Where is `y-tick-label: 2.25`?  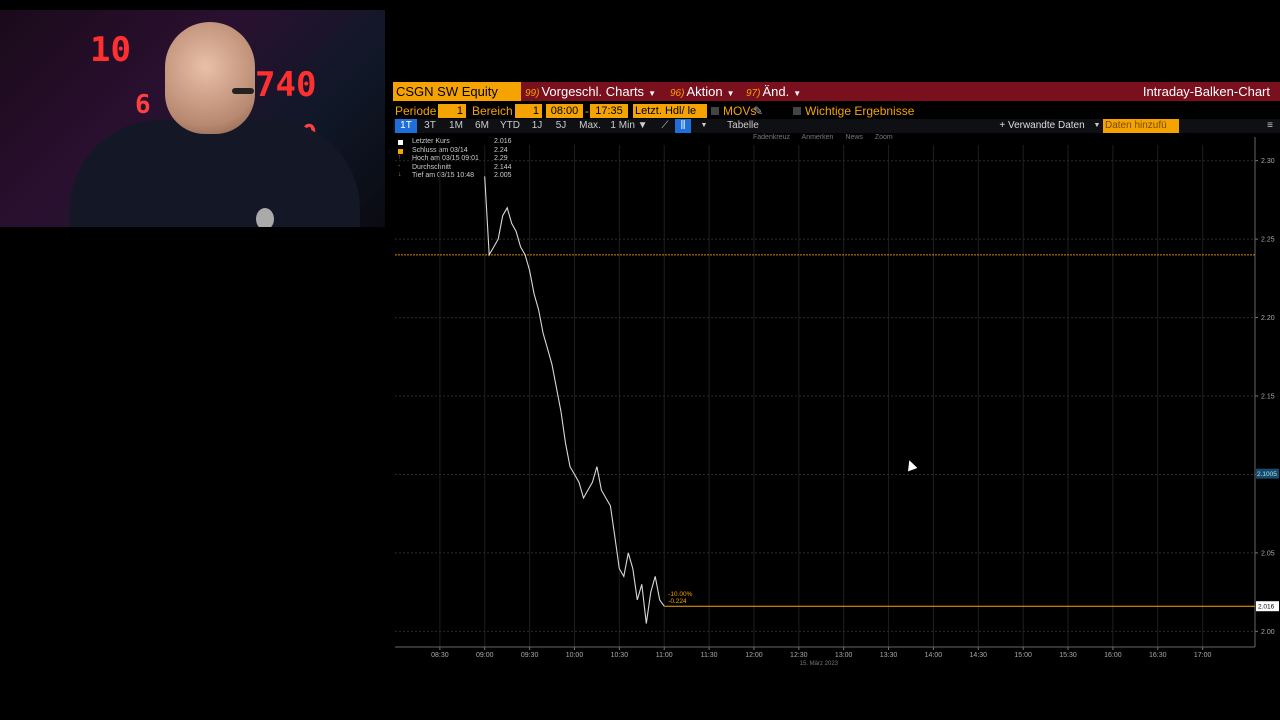 y-tick-label: 2.25 is located at coordinates (1268, 240).